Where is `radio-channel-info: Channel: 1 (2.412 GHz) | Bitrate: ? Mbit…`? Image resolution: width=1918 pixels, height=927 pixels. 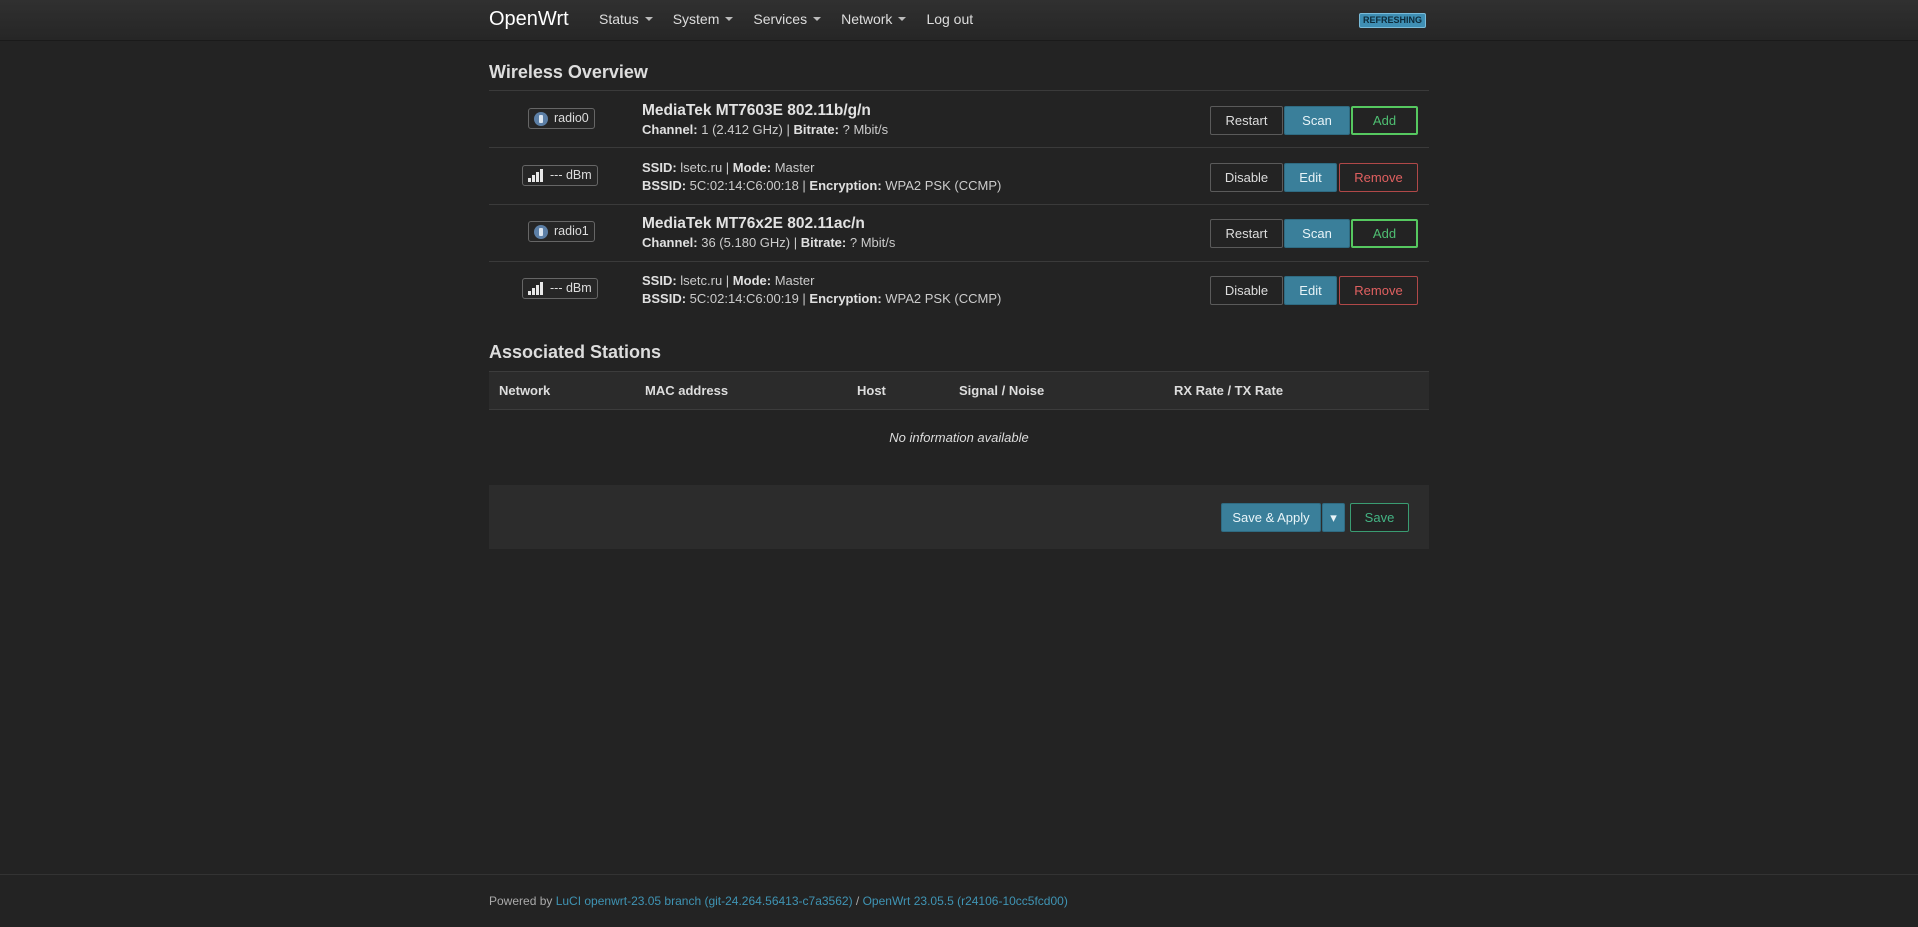
radio-channel-info: Channel: 1 (2.412 GHz) | Bitrate: ? Mbit… is located at coordinates (765, 129).